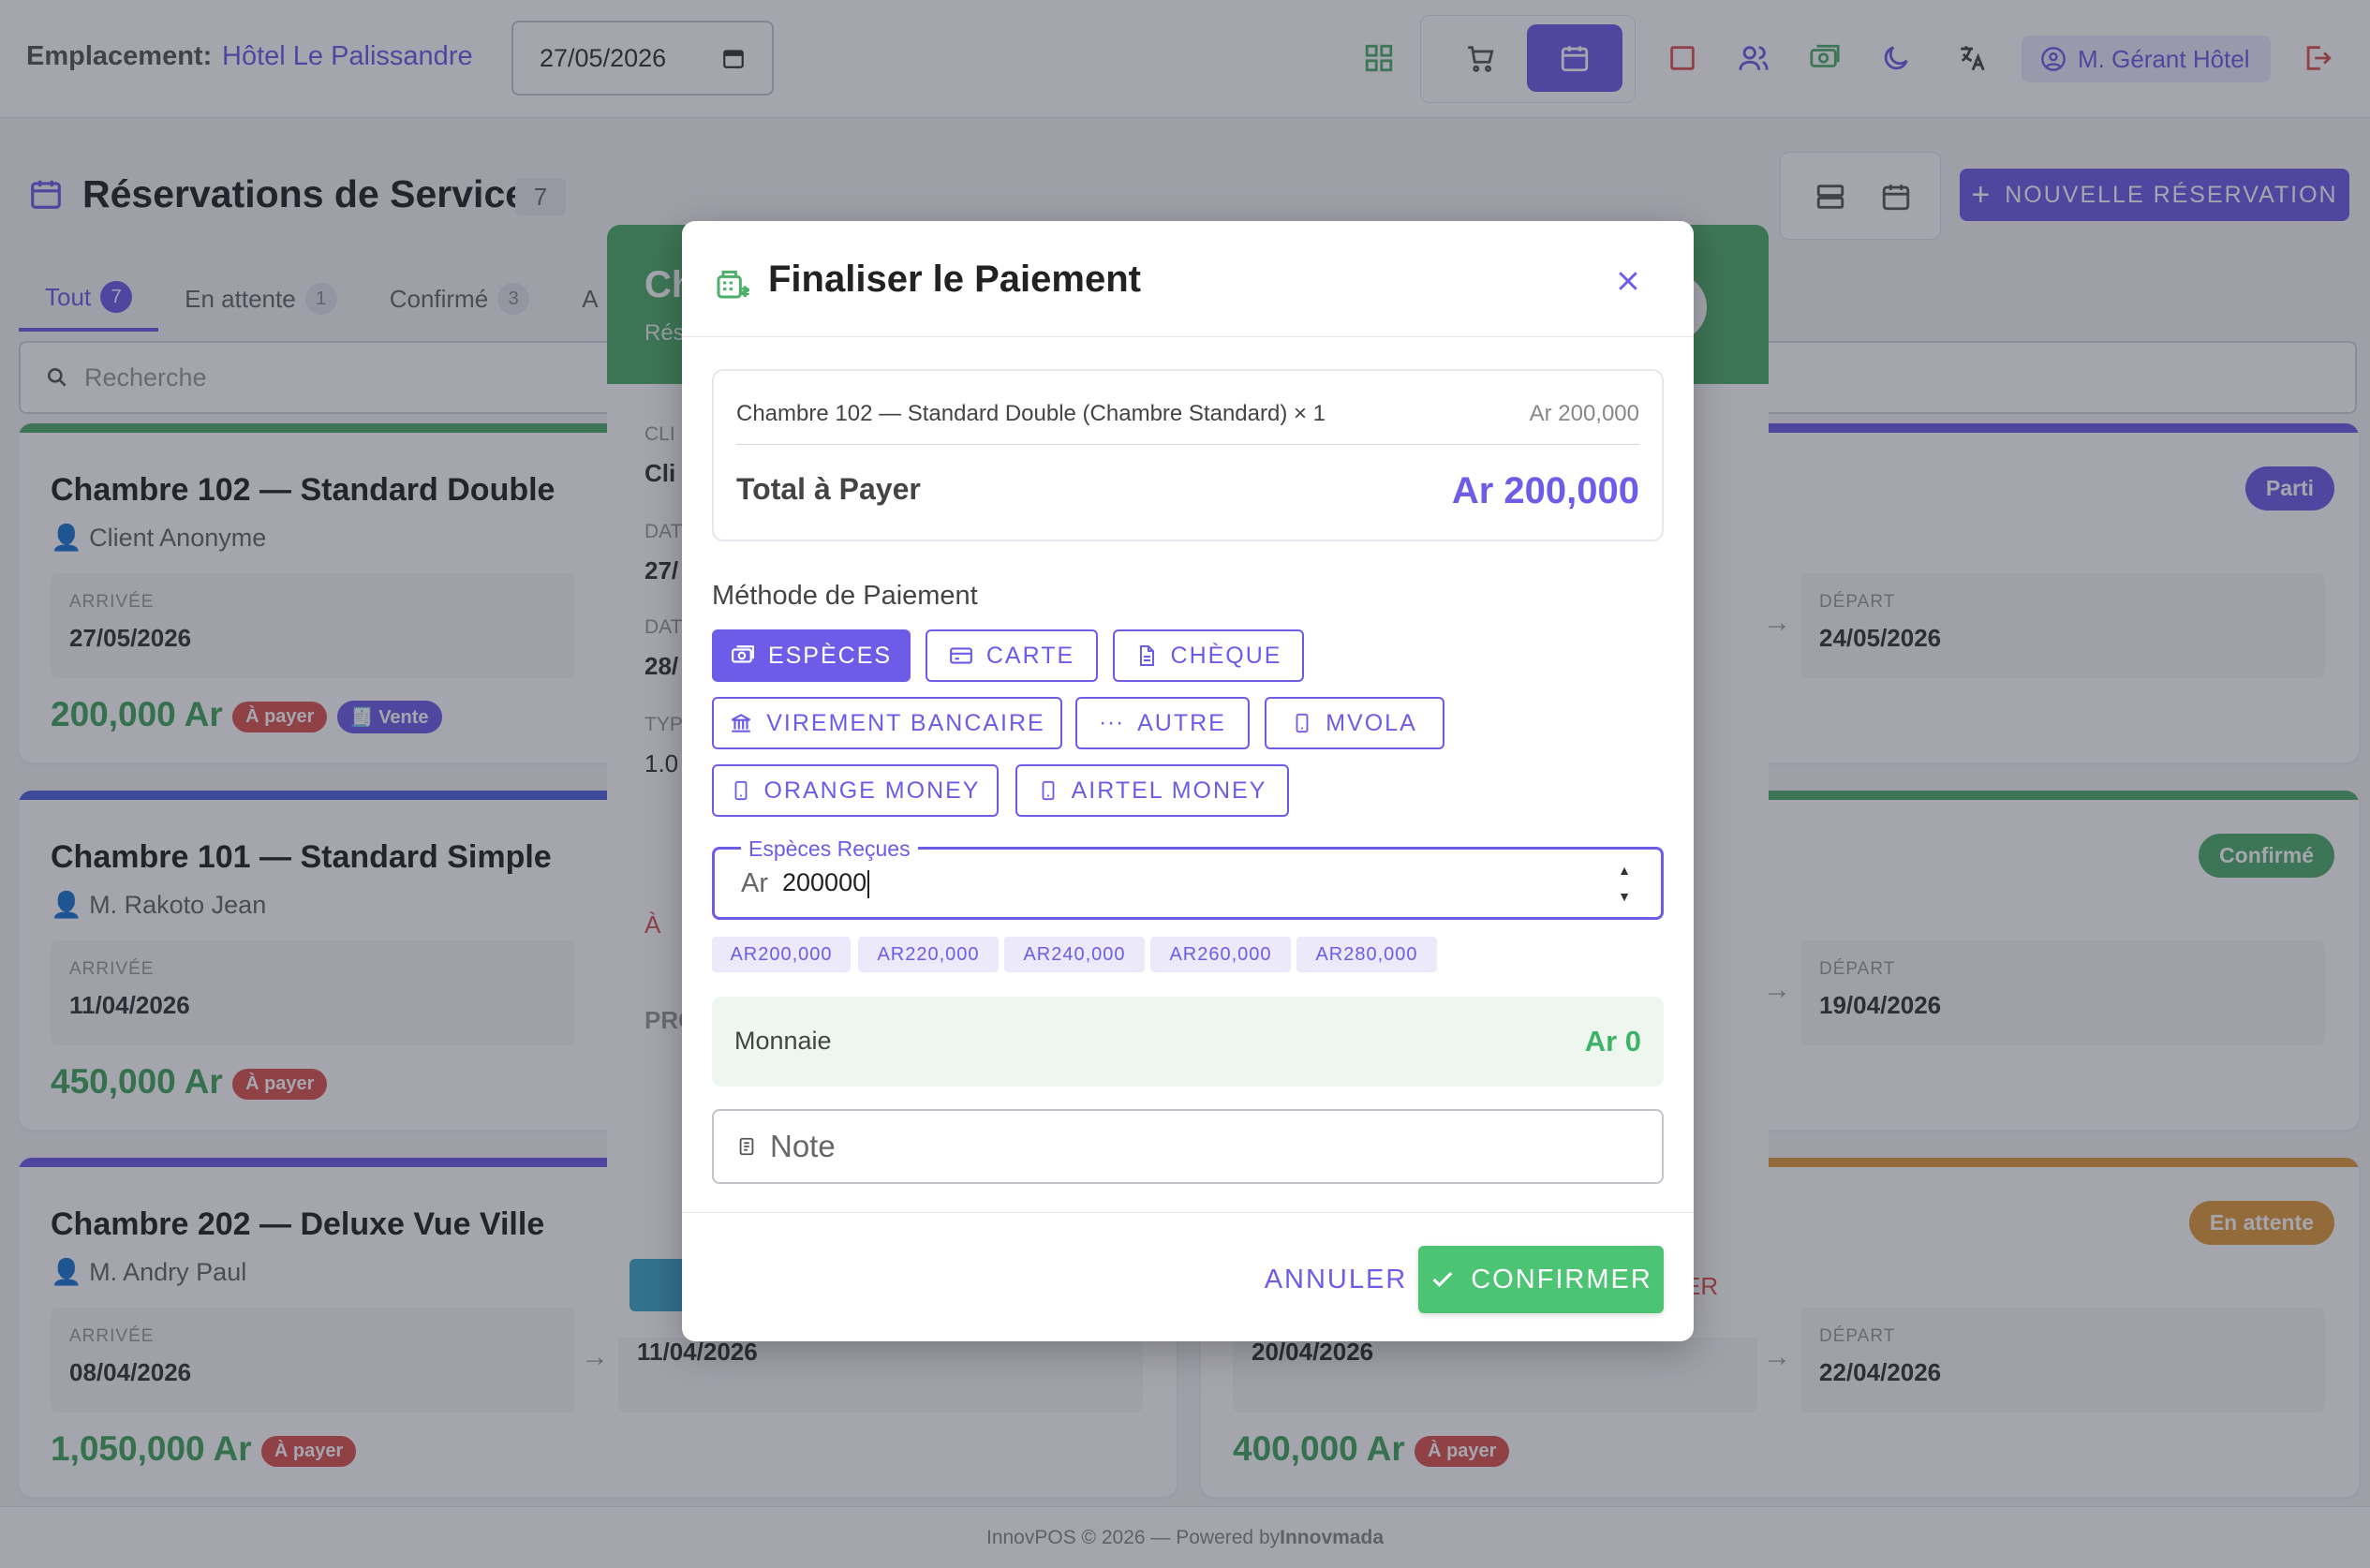 The image size is (2370, 1568). Describe the element at coordinates (1181, 722) in the screenshot. I see `method-label: AUTRE` at that location.